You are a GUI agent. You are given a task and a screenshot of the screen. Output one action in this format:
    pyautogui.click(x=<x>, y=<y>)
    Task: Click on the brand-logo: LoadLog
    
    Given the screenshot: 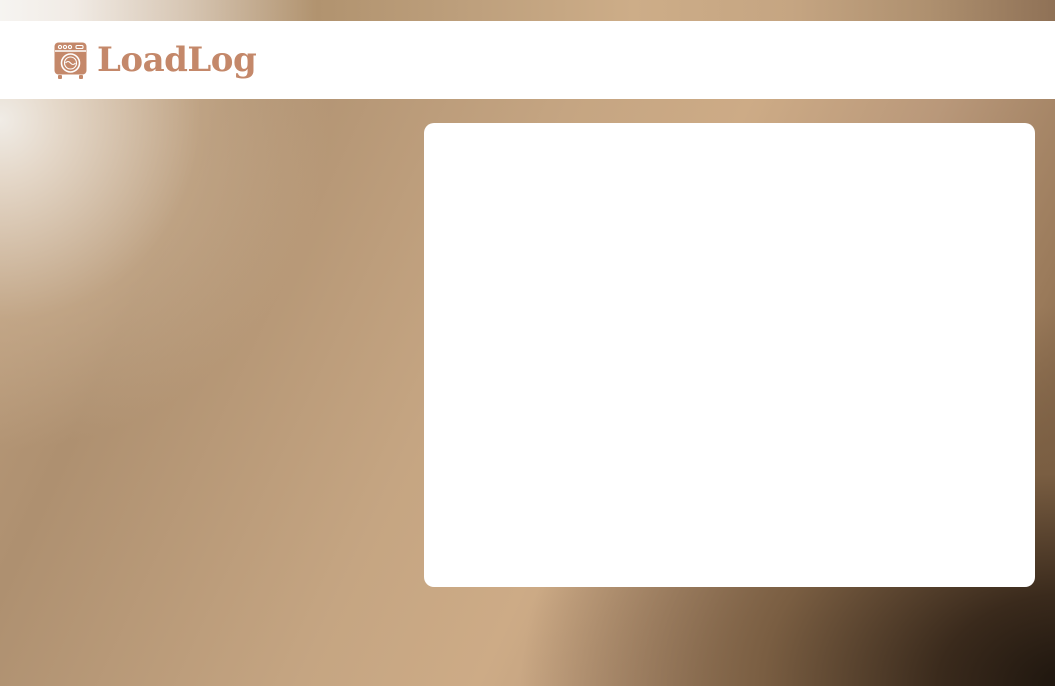 What is the action you would take?
    pyautogui.click(x=155, y=60)
    